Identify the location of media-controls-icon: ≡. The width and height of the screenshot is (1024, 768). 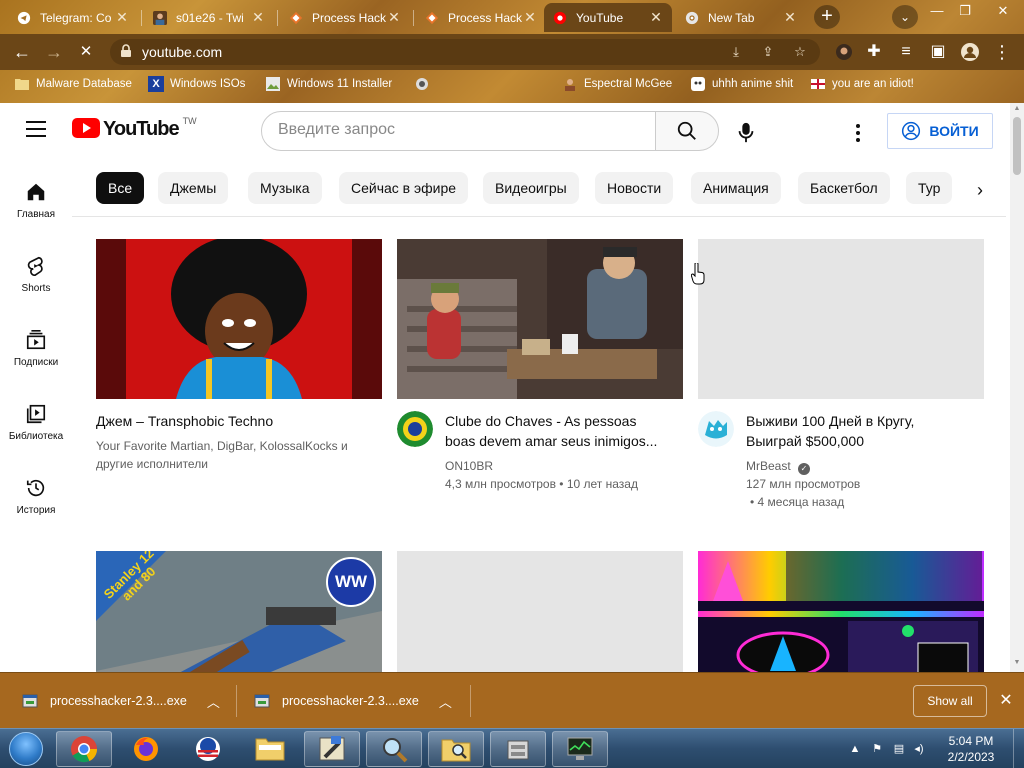
(906, 52).